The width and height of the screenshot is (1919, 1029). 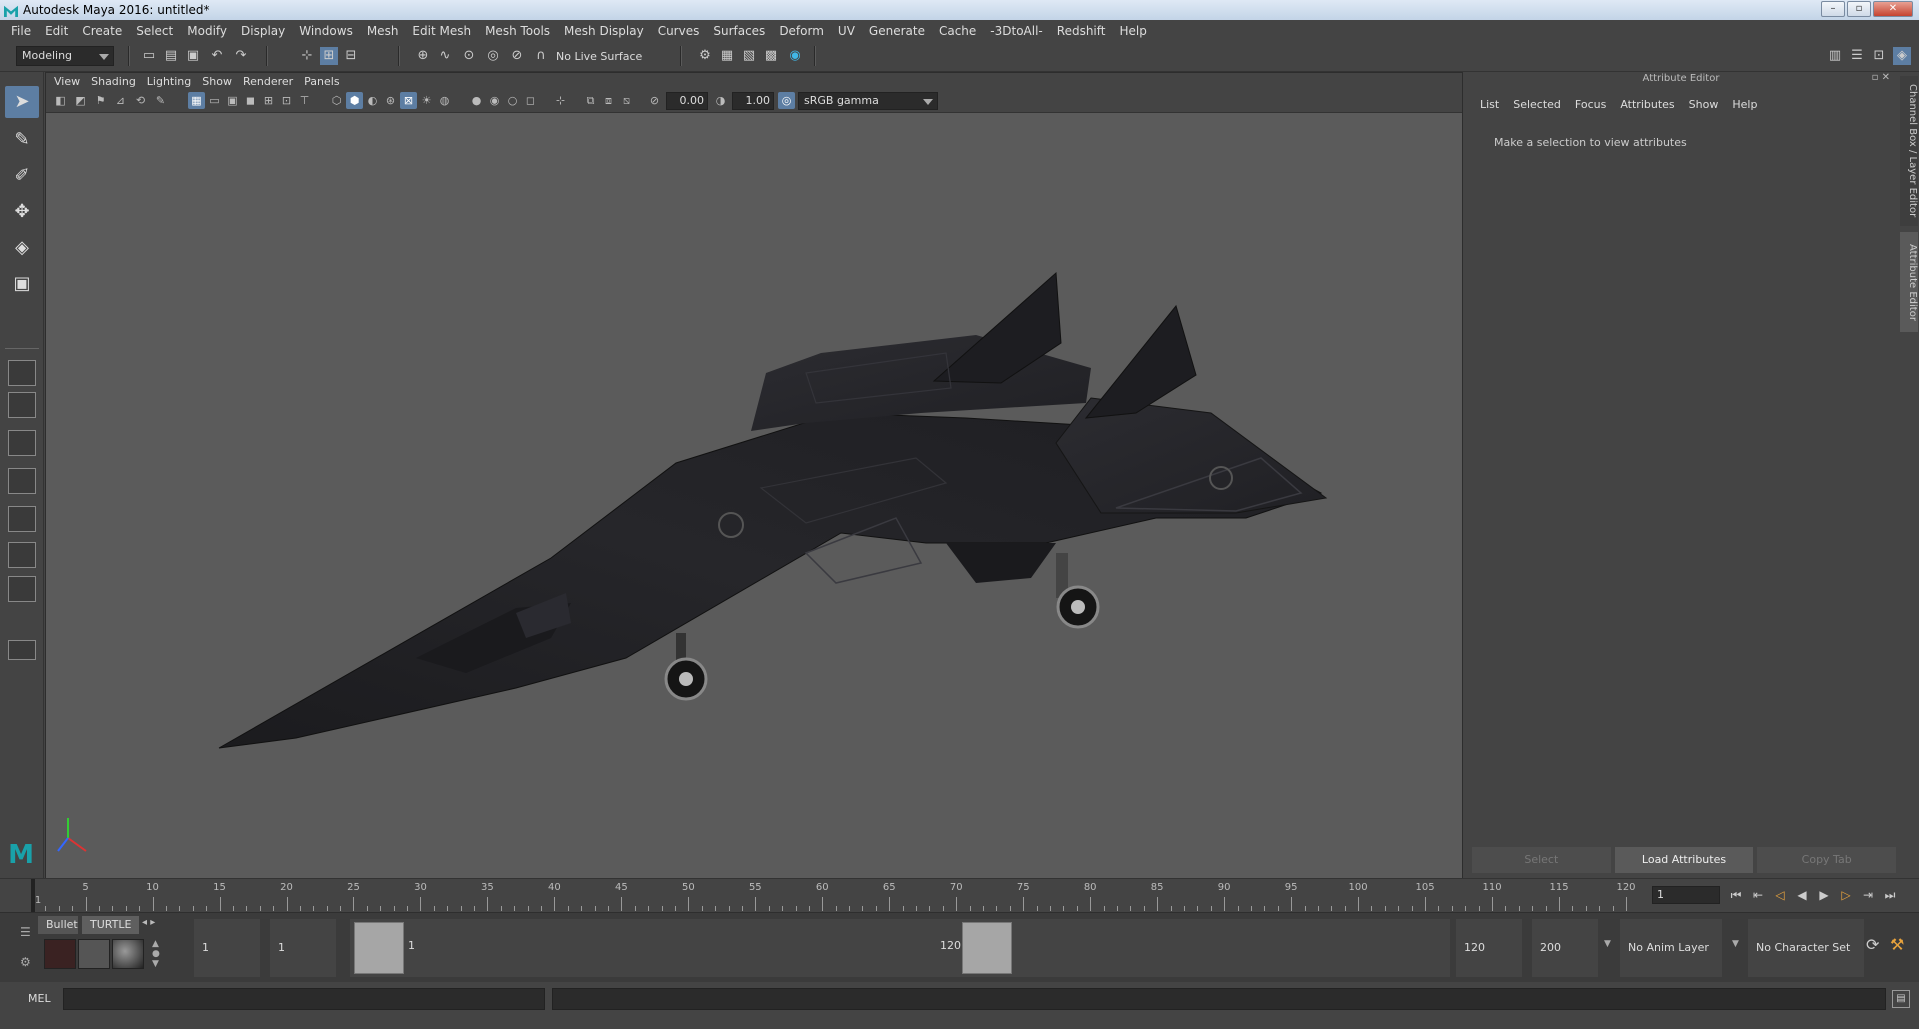 What do you see at coordinates (22, 102) in the screenshot?
I see `select-tool-icon: ➤` at bounding box center [22, 102].